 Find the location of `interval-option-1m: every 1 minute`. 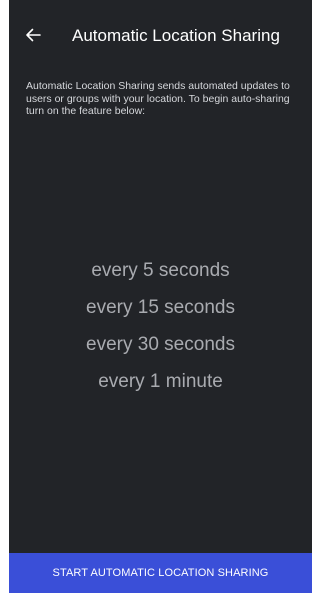

interval-option-1m: every 1 minute is located at coordinates (160, 381).